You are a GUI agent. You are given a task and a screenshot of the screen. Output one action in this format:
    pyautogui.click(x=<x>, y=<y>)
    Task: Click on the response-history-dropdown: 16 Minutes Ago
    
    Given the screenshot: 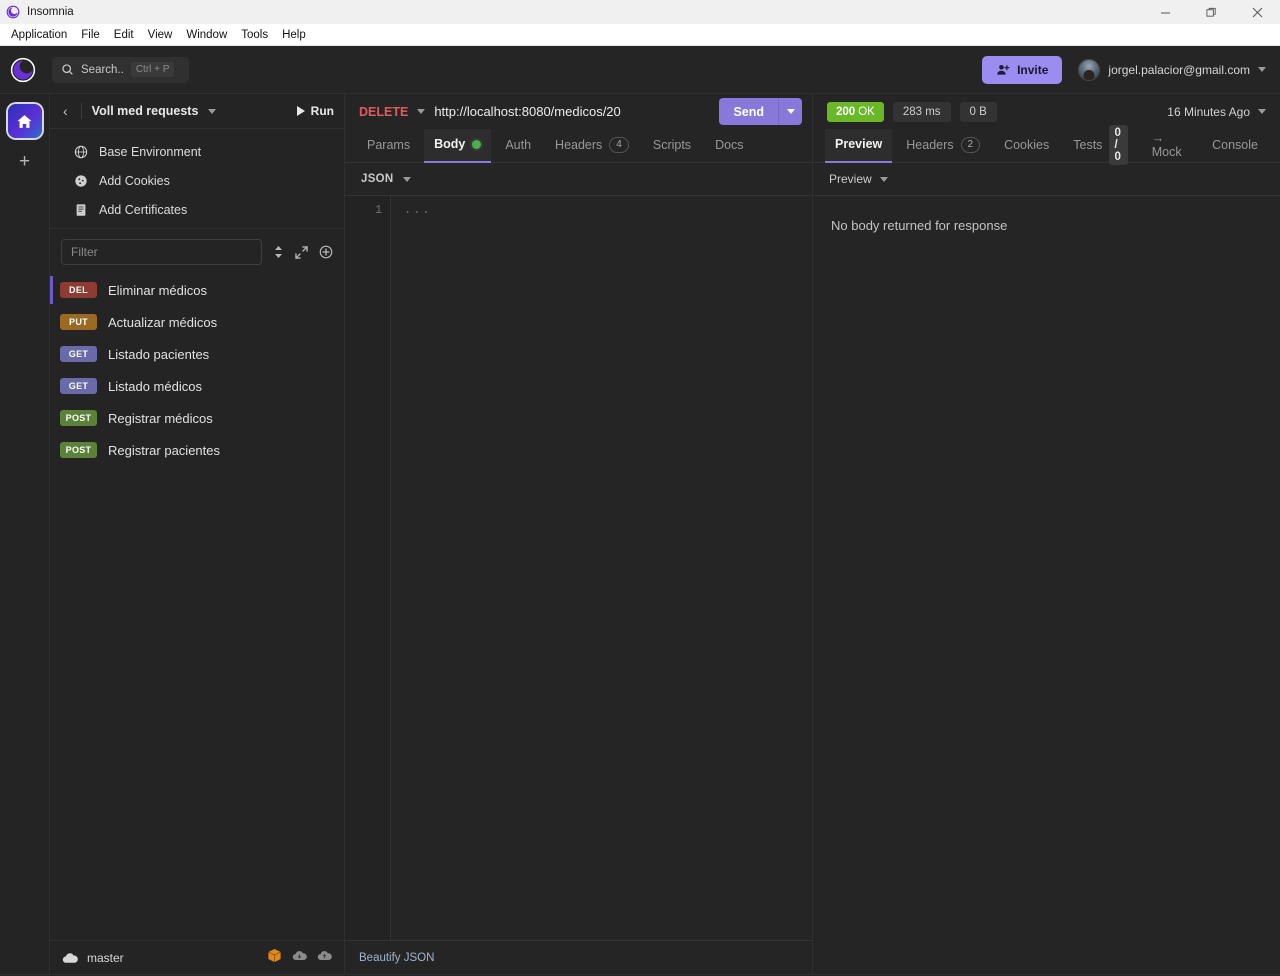 What is the action you would take?
    pyautogui.click(x=1216, y=112)
    